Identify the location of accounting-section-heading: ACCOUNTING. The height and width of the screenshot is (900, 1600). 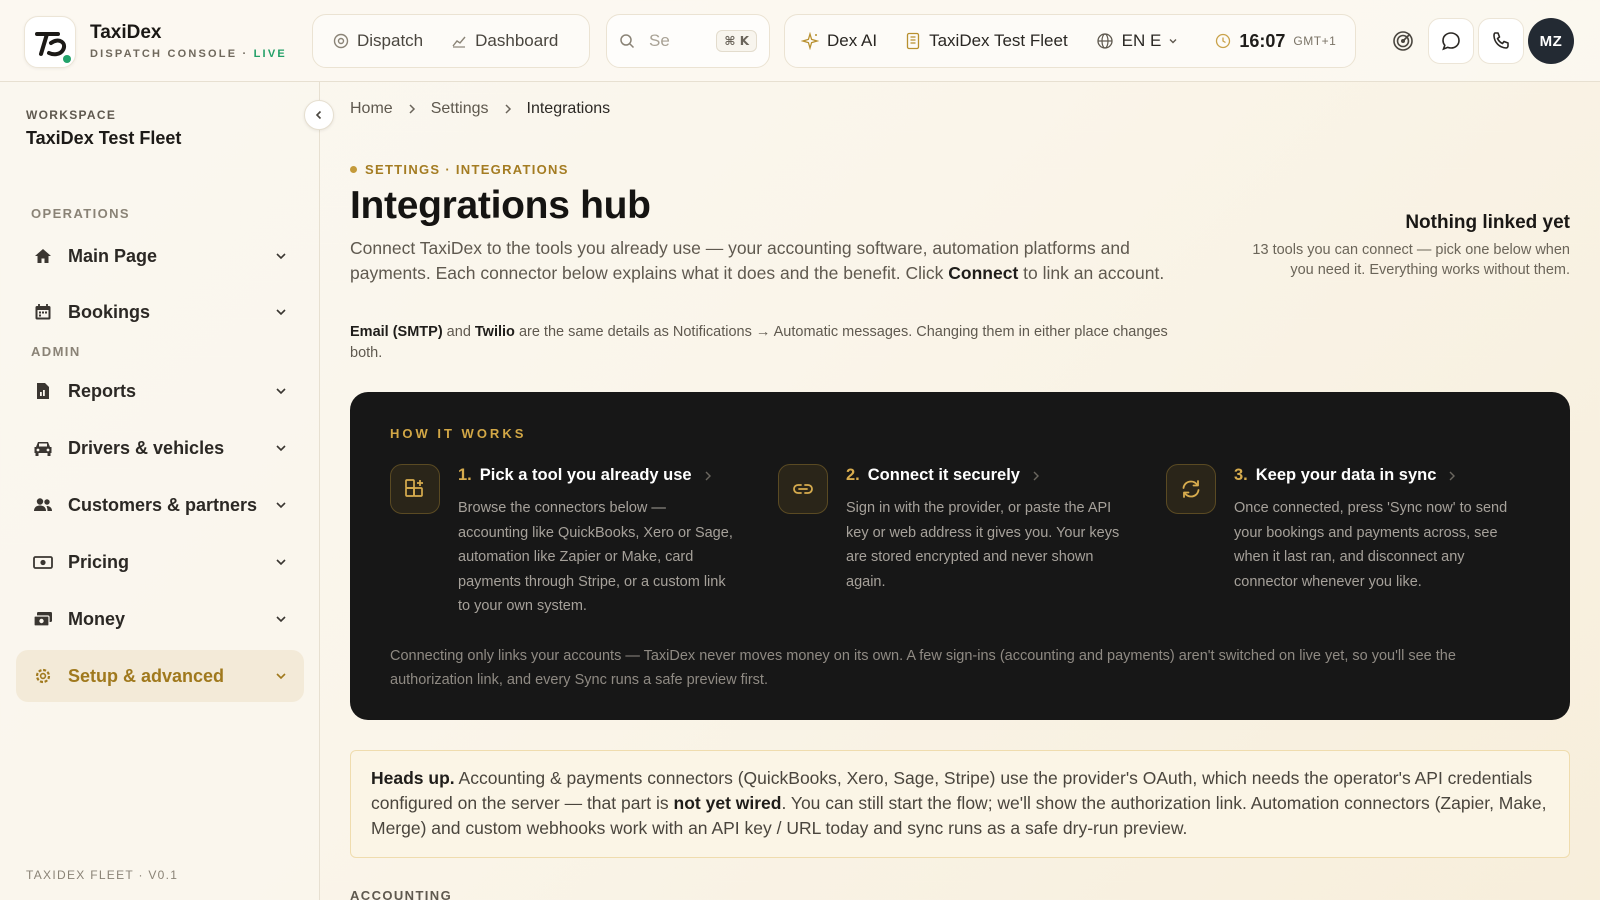
(401, 894).